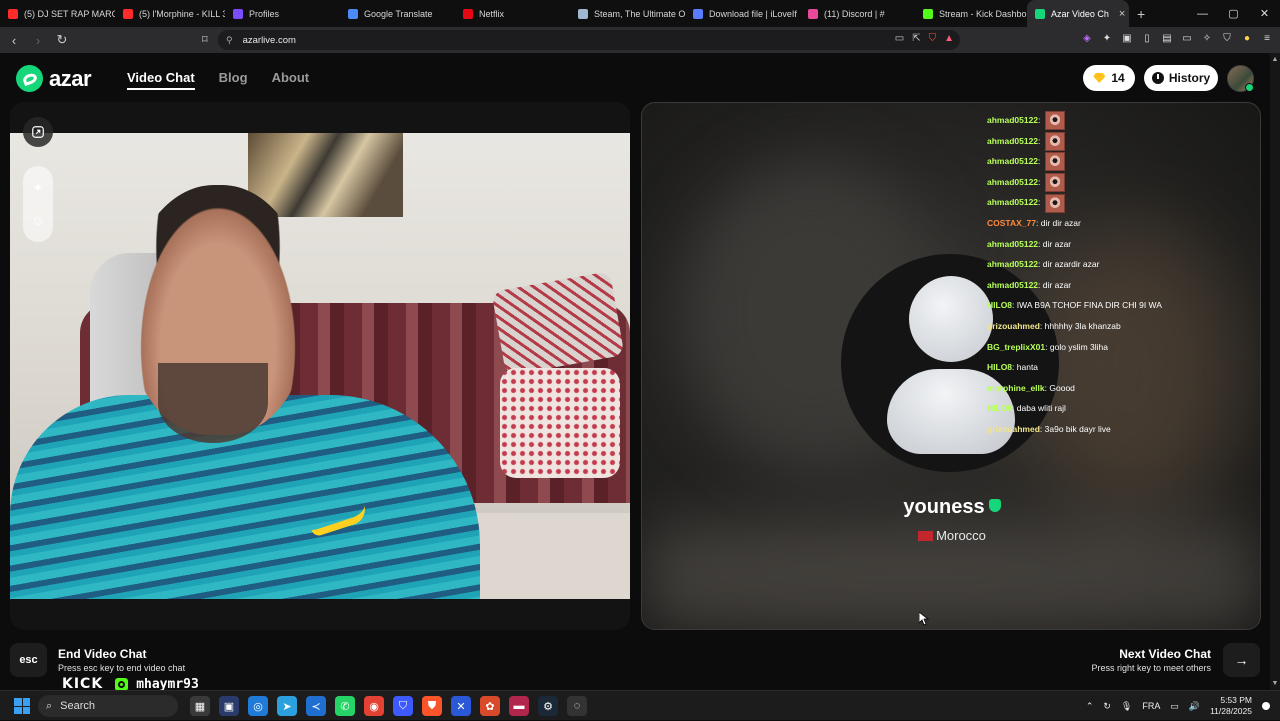 The width and height of the screenshot is (1280, 721). I want to click on volume-icon: 🔊, so click(1194, 706).